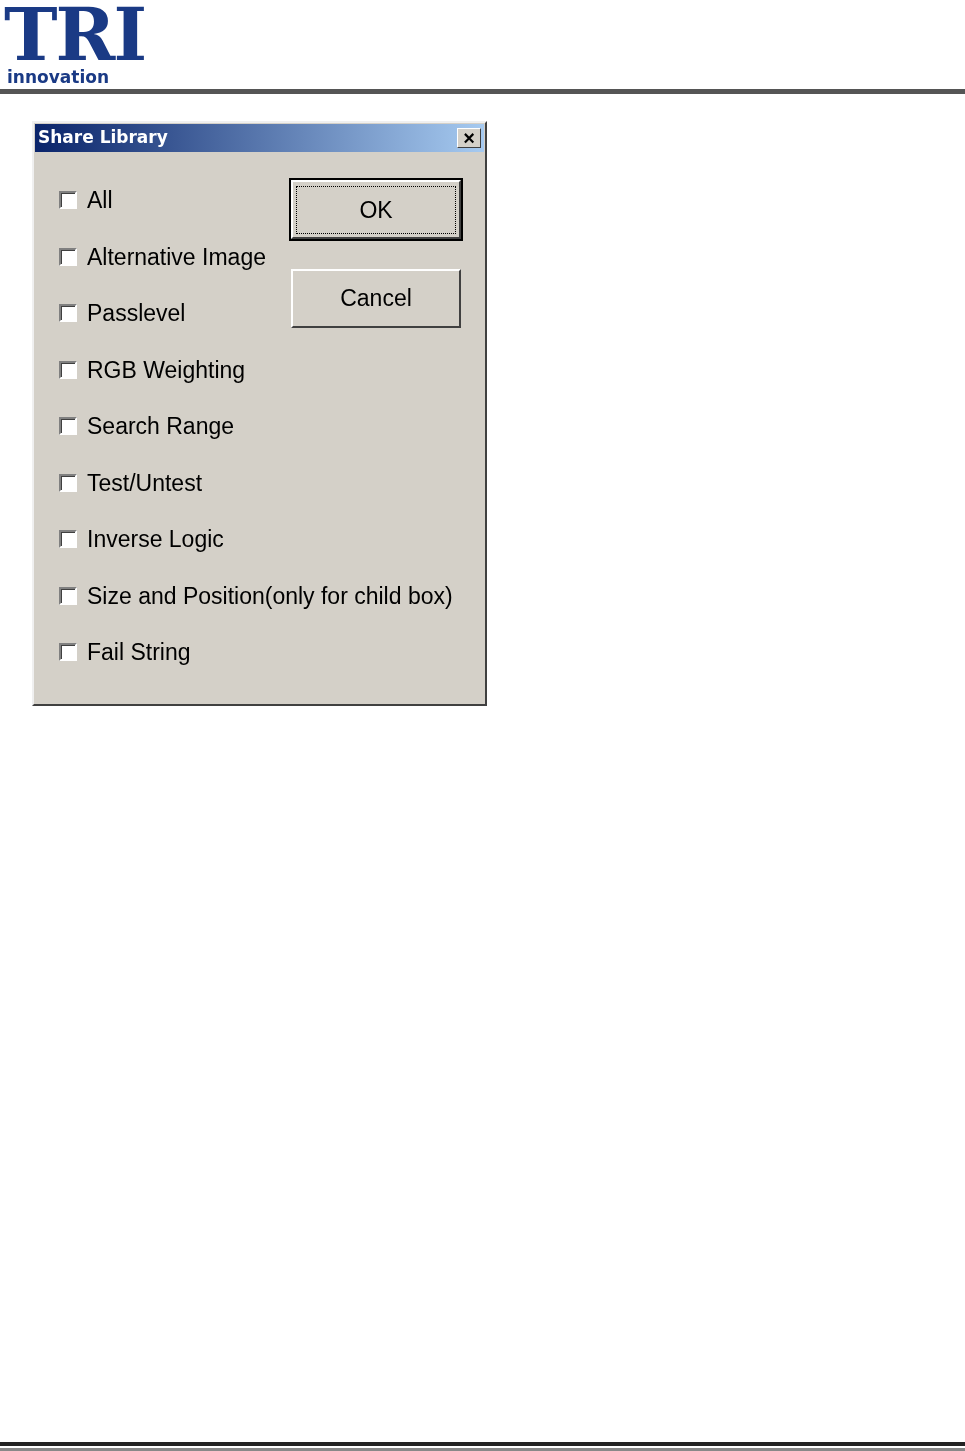 This screenshot has height=1451, width=965. Describe the element at coordinates (469, 138) in the screenshot. I see `close-button: ×` at that location.